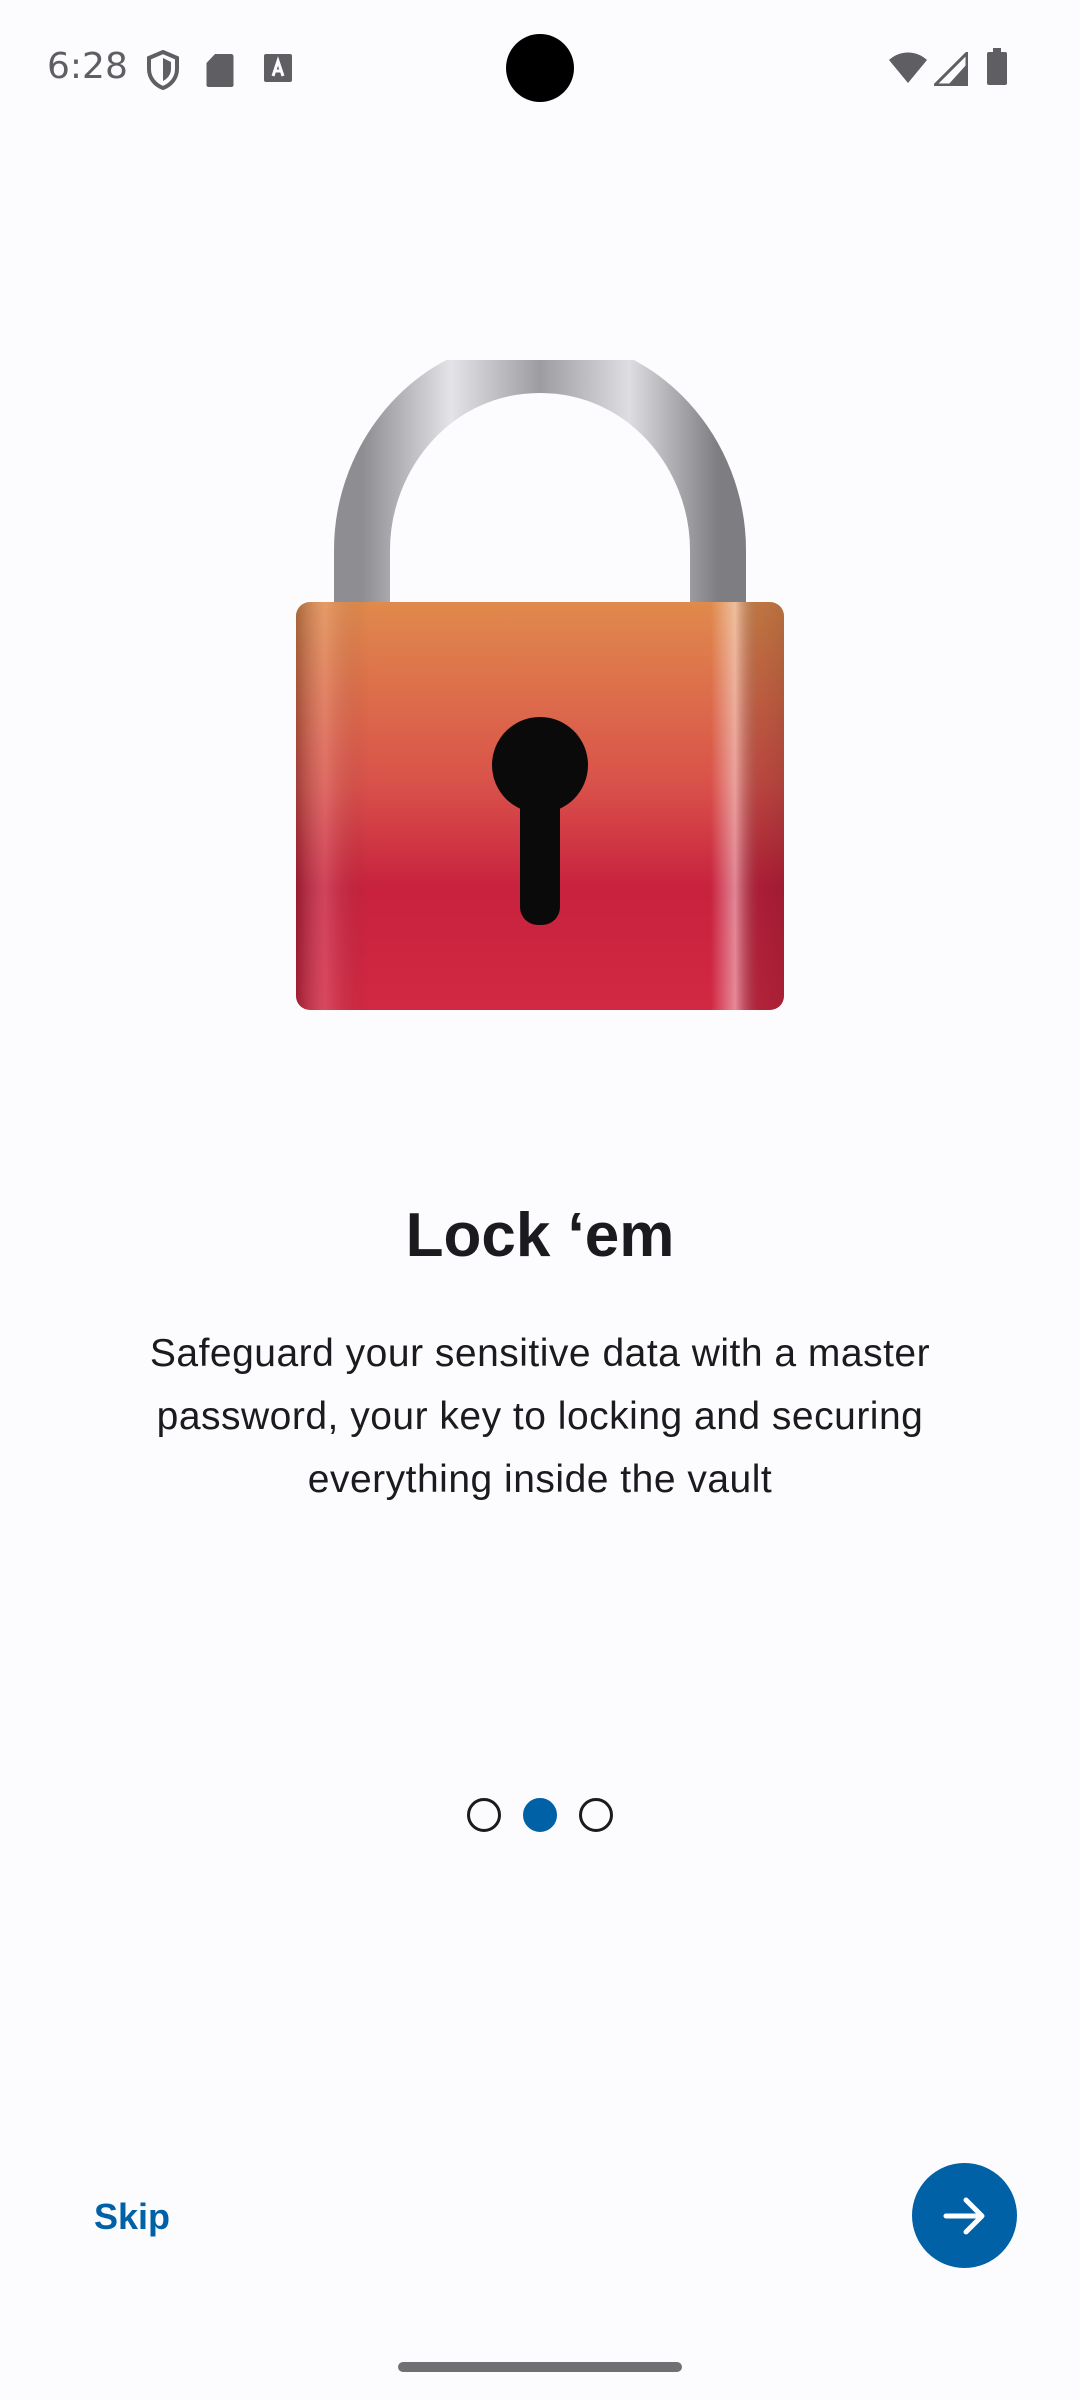 The image size is (1080, 2400). I want to click on camera-cutout, so click(540, 68).